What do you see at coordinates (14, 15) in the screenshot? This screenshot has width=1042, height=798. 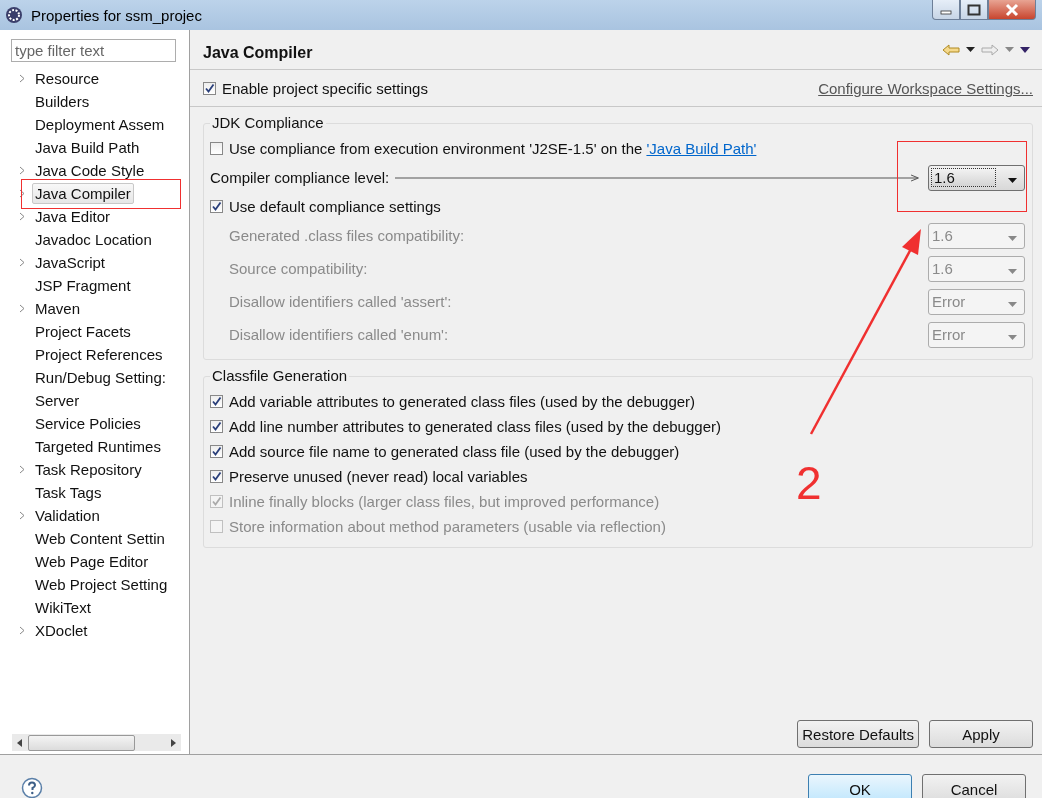 I see `gear-icon` at bounding box center [14, 15].